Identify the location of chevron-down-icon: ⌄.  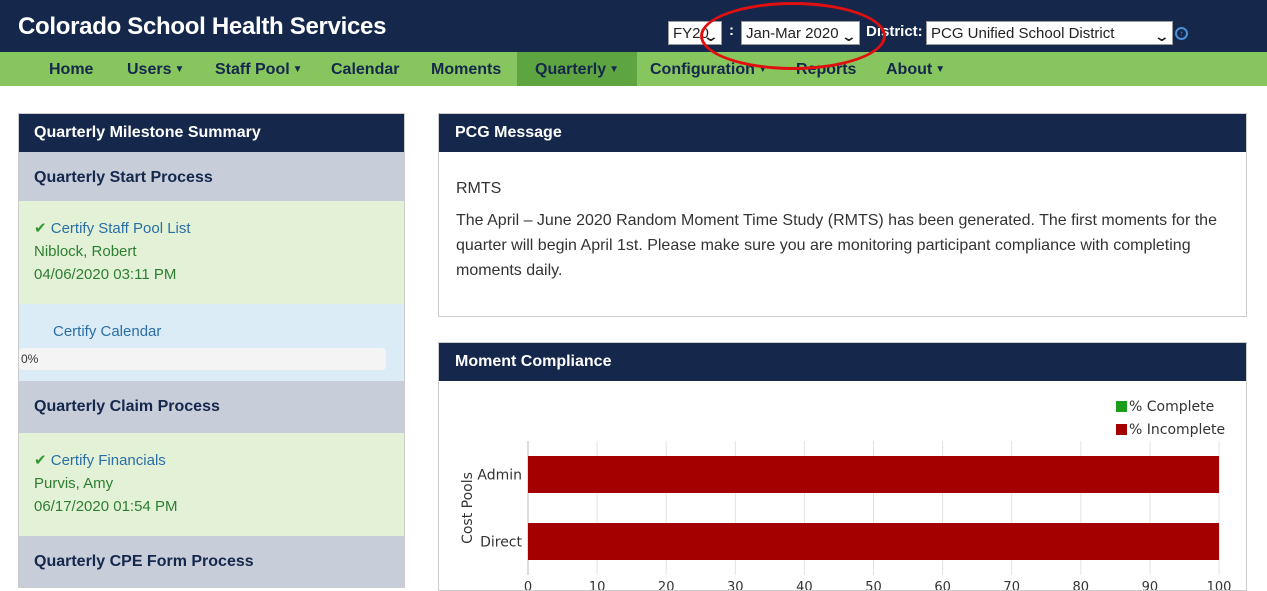
(1162, 36).